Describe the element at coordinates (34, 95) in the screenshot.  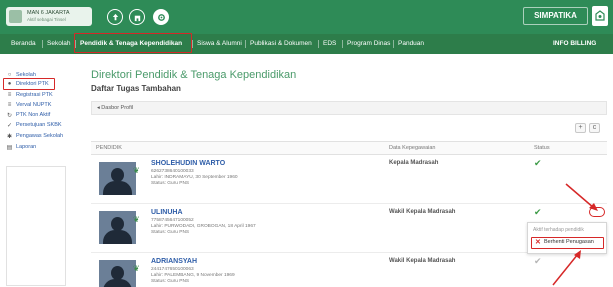
I see `sidebar-item-label: Registrasi PTK` at that location.